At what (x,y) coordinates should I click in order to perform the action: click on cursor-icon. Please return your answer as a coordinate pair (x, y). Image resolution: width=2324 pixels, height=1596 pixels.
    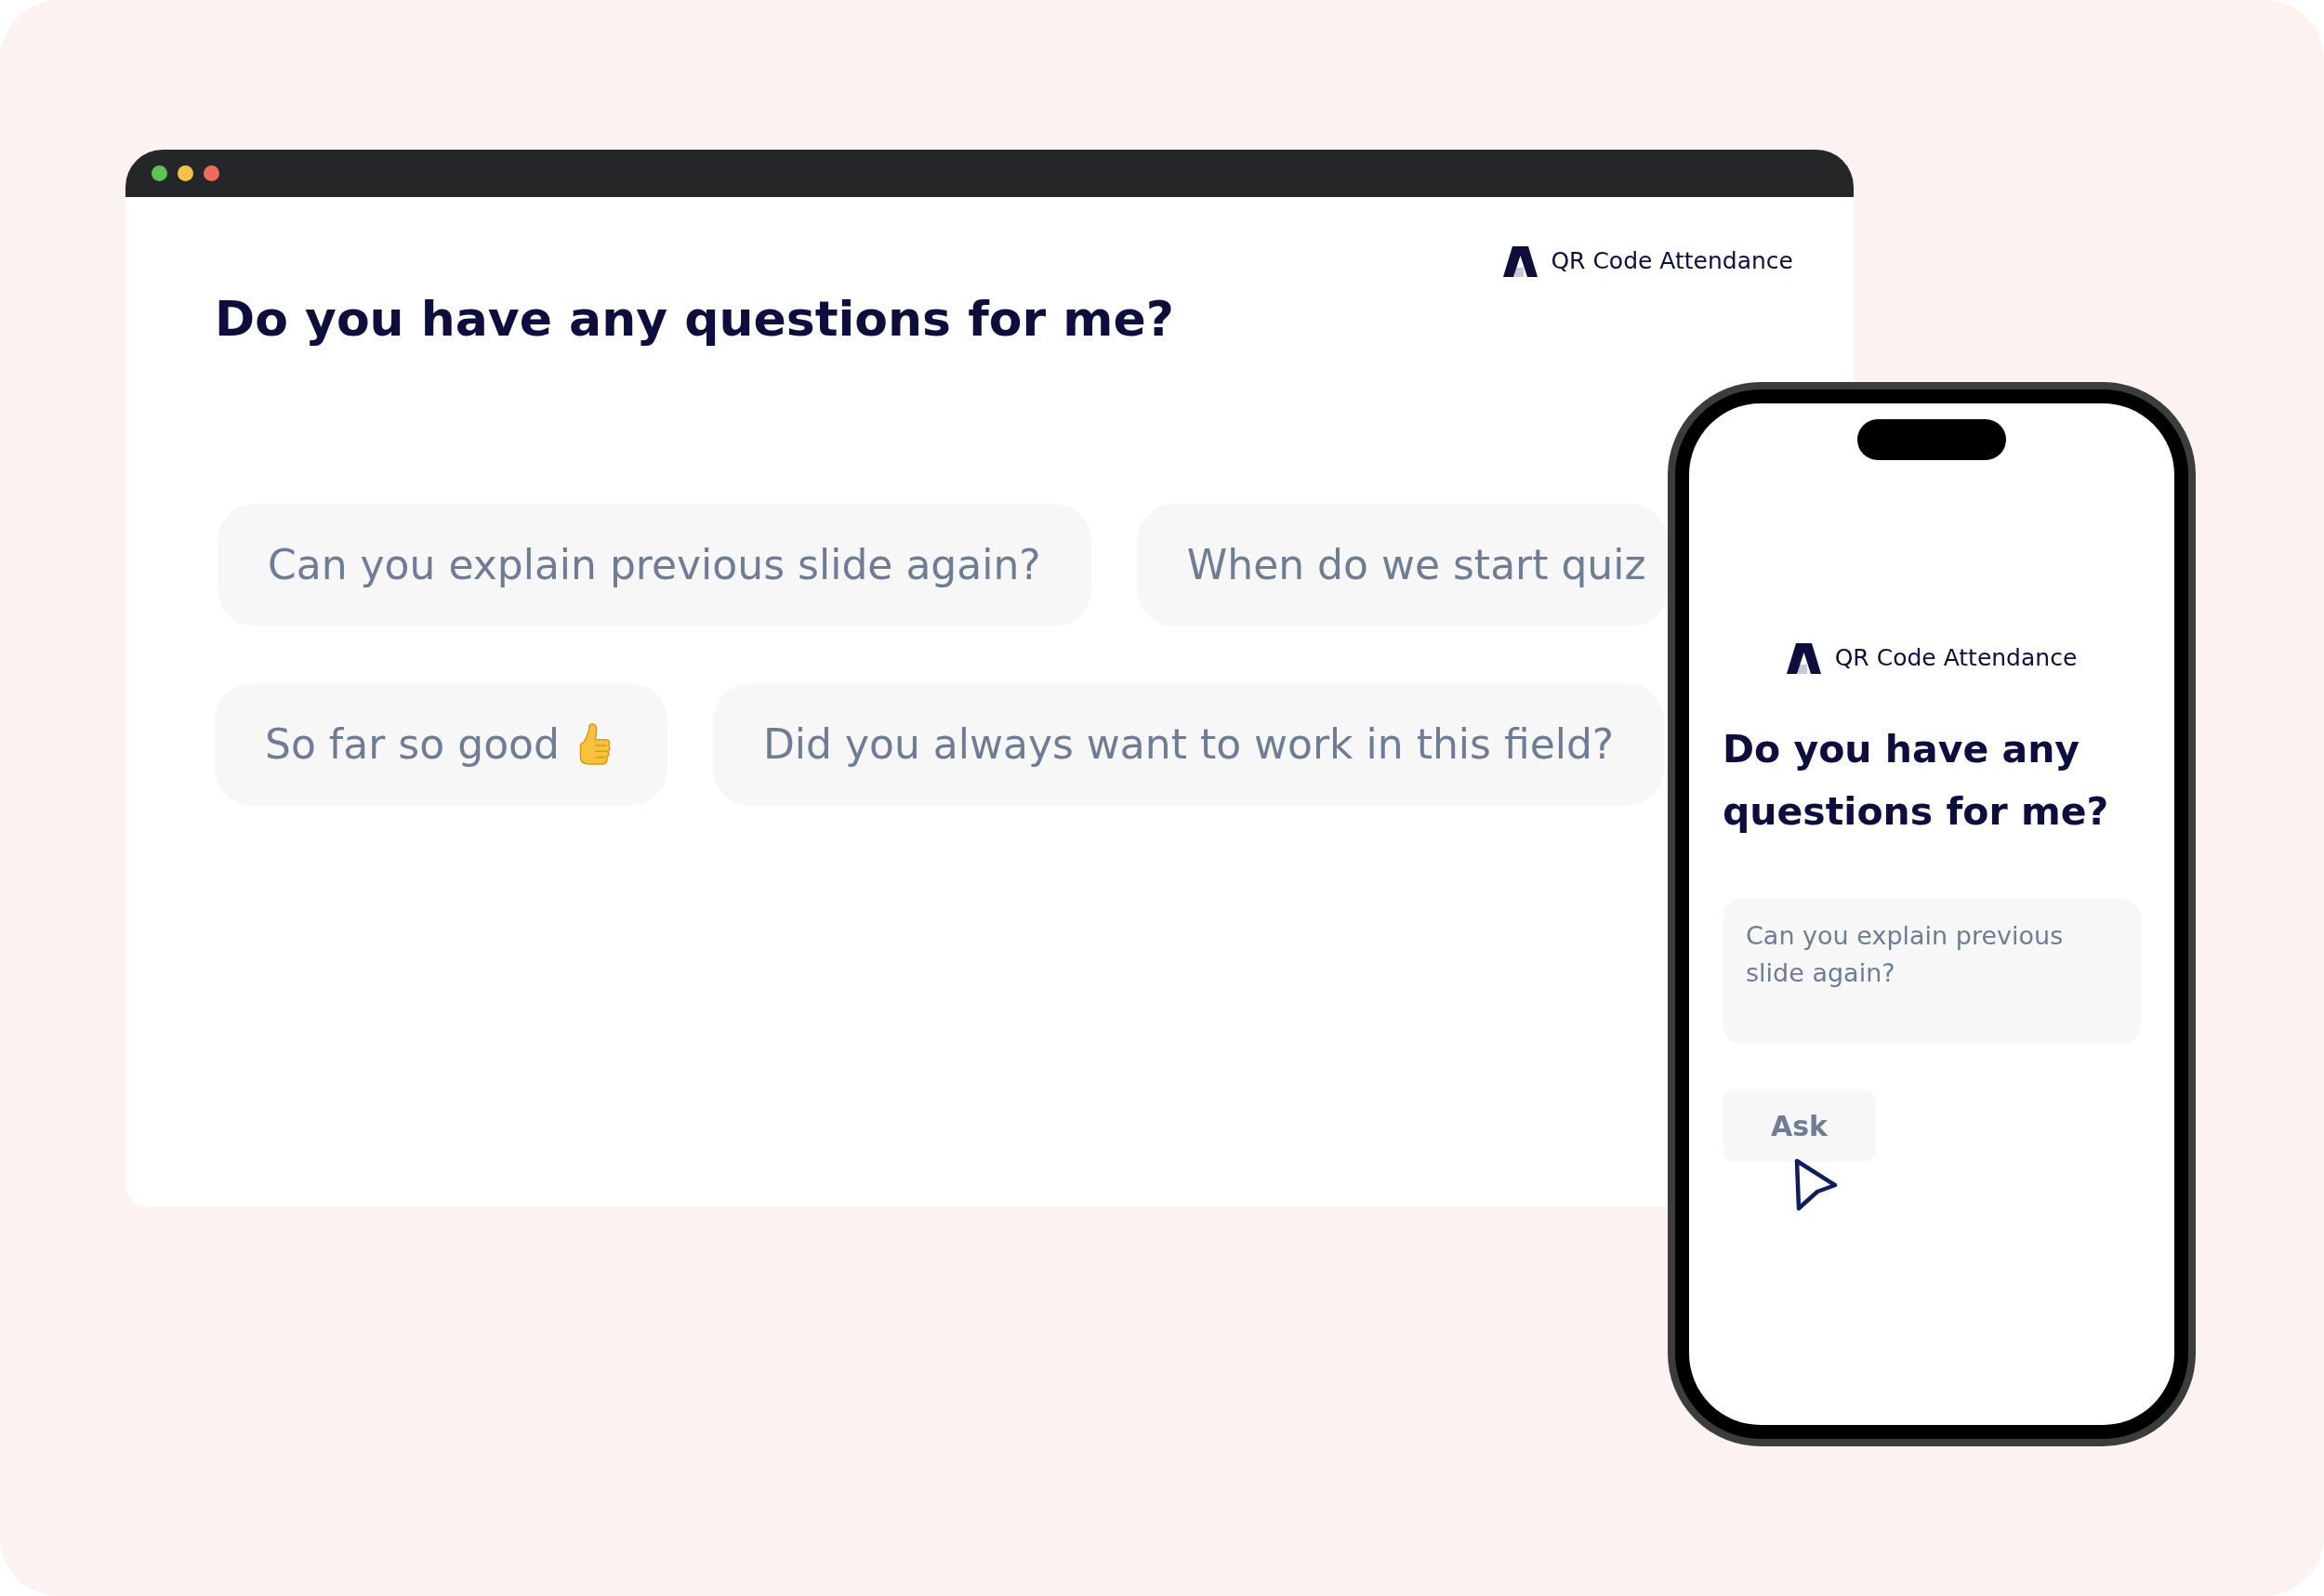
    Looking at the image, I should click on (1815, 1184).